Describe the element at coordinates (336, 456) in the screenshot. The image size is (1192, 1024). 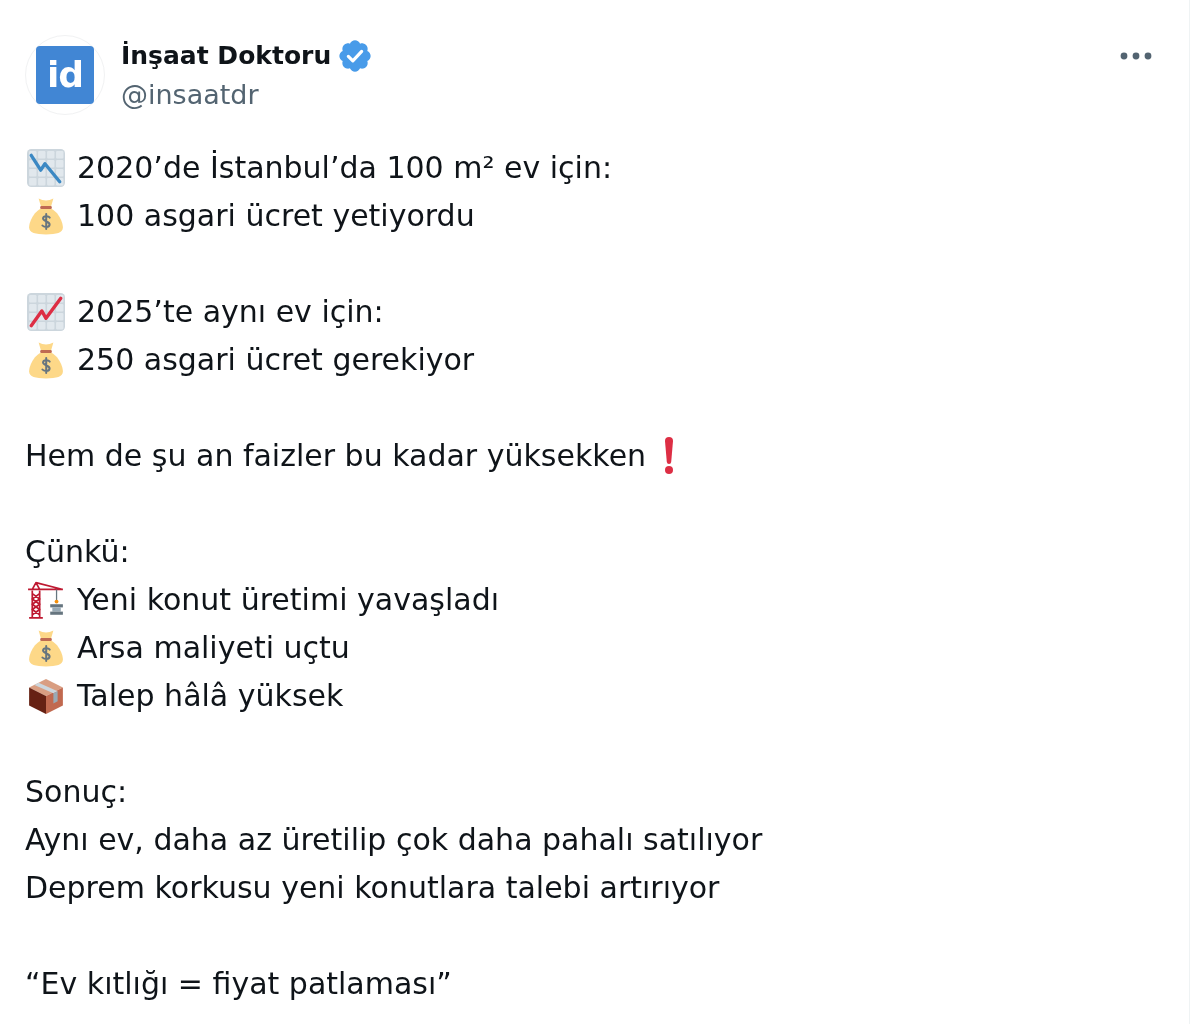
I see `post-text: Hem de şu an faizler bu kadar yüksekken` at that location.